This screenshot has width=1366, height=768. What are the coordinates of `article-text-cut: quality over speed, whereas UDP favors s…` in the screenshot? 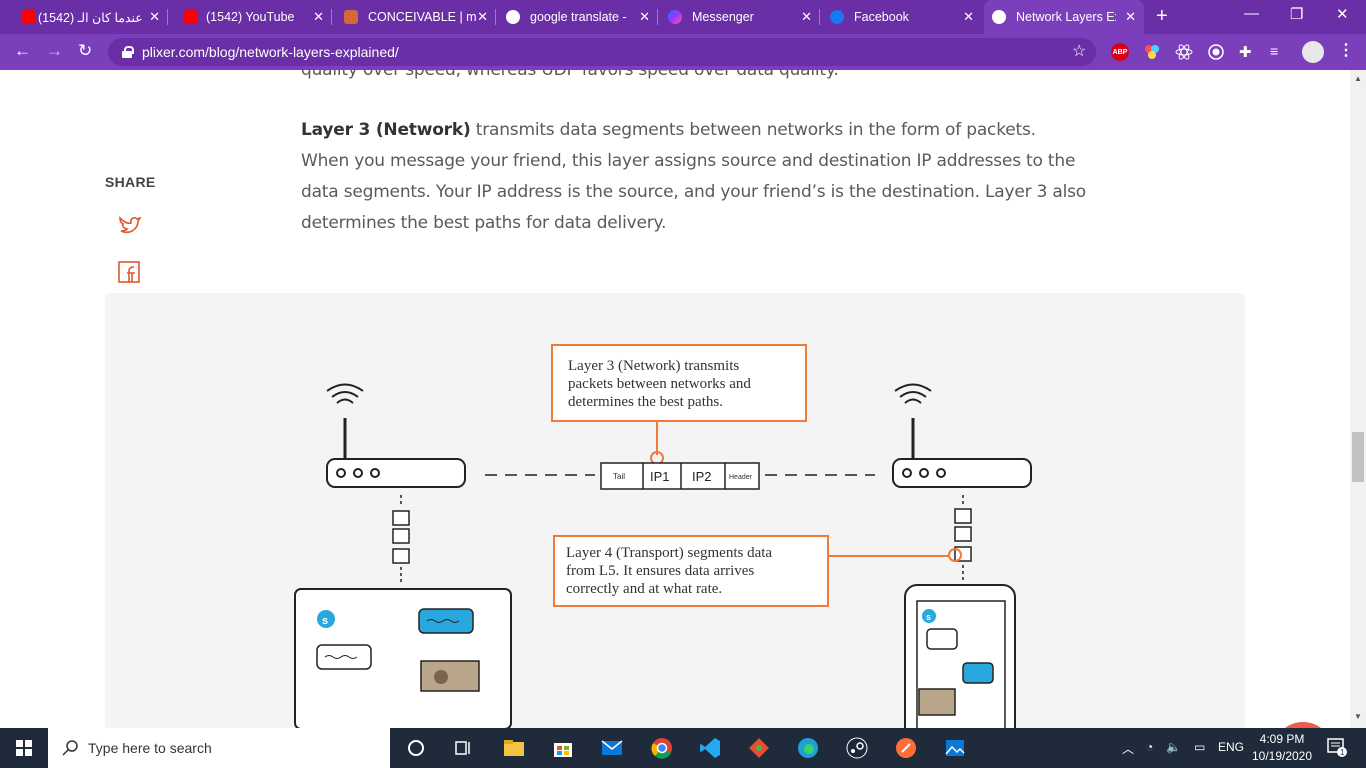 It's located at (570, 75).